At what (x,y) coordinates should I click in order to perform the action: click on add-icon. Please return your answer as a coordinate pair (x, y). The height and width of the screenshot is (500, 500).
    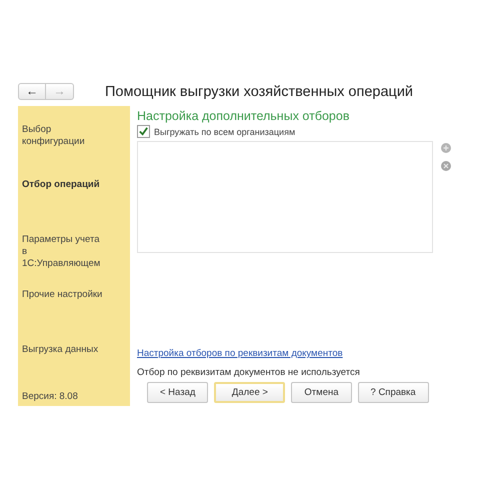
    Looking at the image, I should click on (446, 148).